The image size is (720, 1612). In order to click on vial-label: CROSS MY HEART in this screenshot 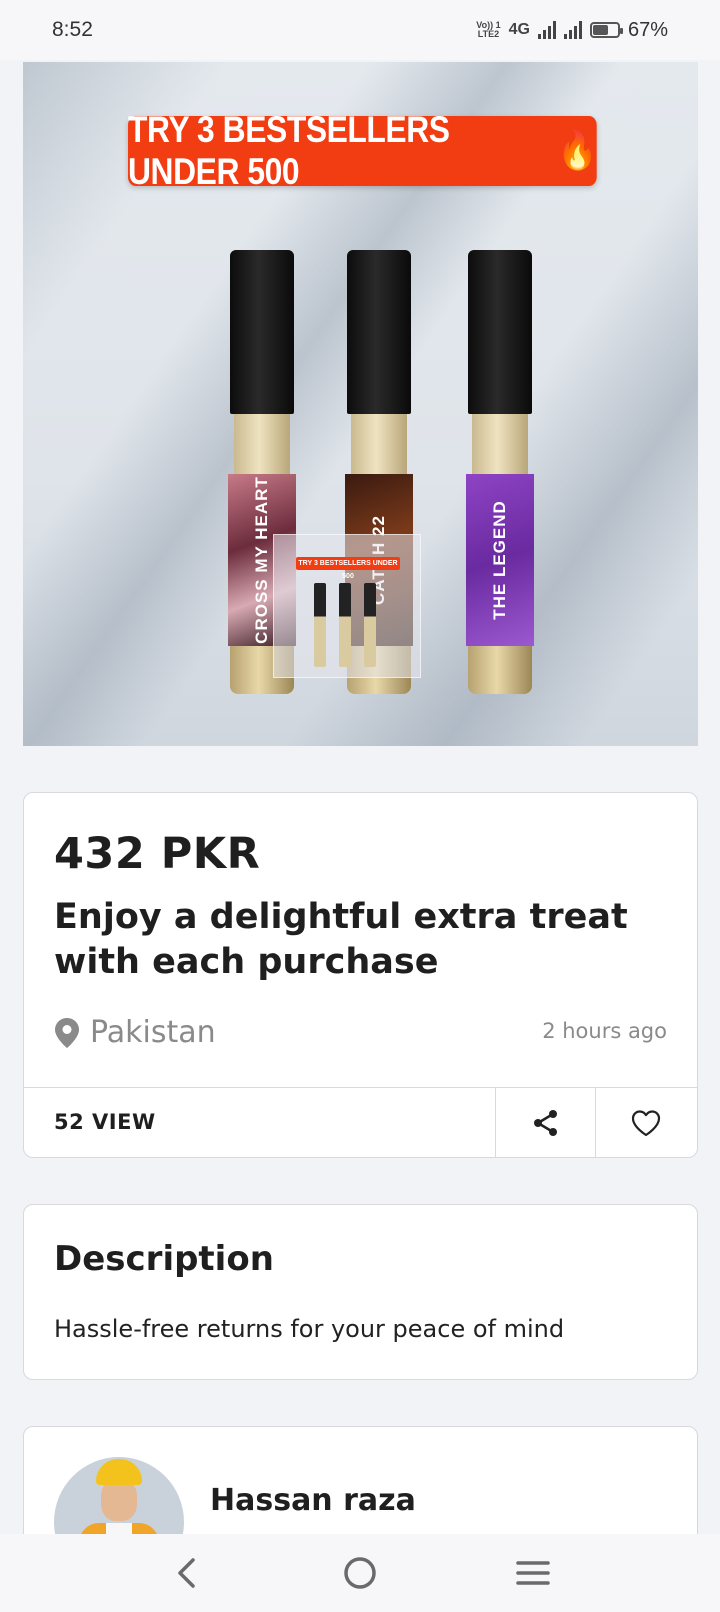, I will do `click(261, 560)`.